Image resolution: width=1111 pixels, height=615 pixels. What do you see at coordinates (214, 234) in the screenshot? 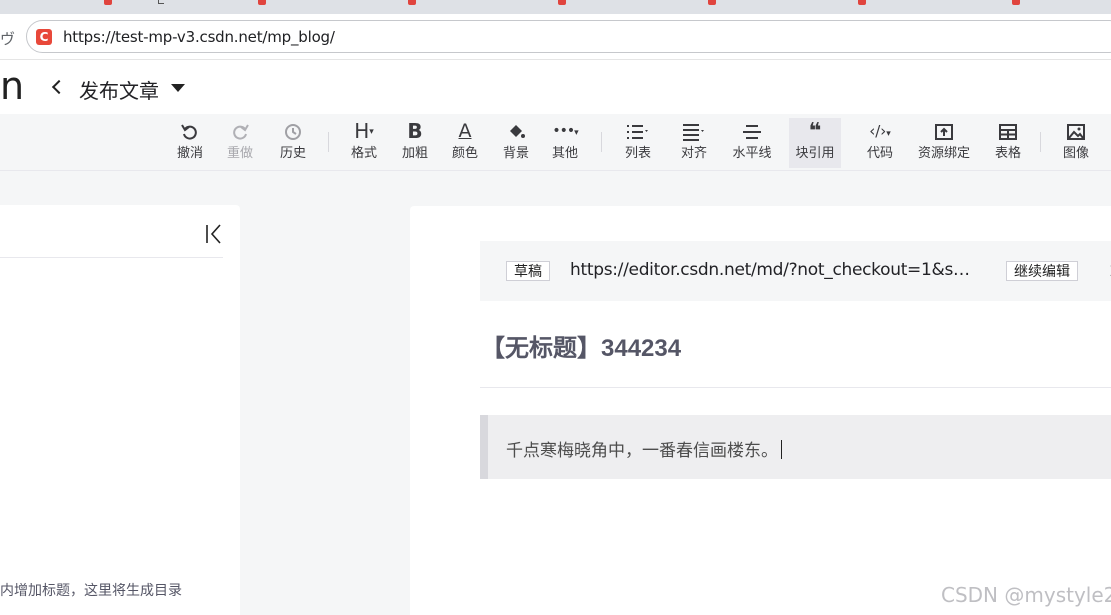
I see `collapse-panel-icon` at bounding box center [214, 234].